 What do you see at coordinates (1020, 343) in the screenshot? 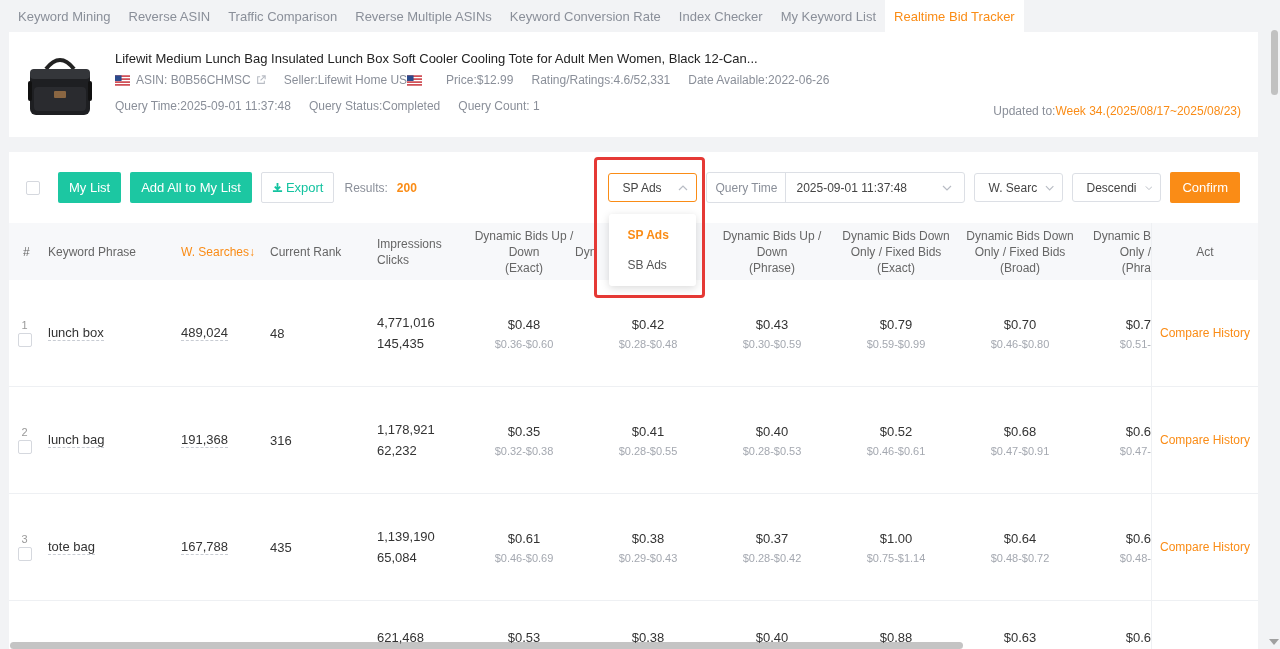
I see `bid-range: $0.46-$0.80` at bounding box center [1020, 343].